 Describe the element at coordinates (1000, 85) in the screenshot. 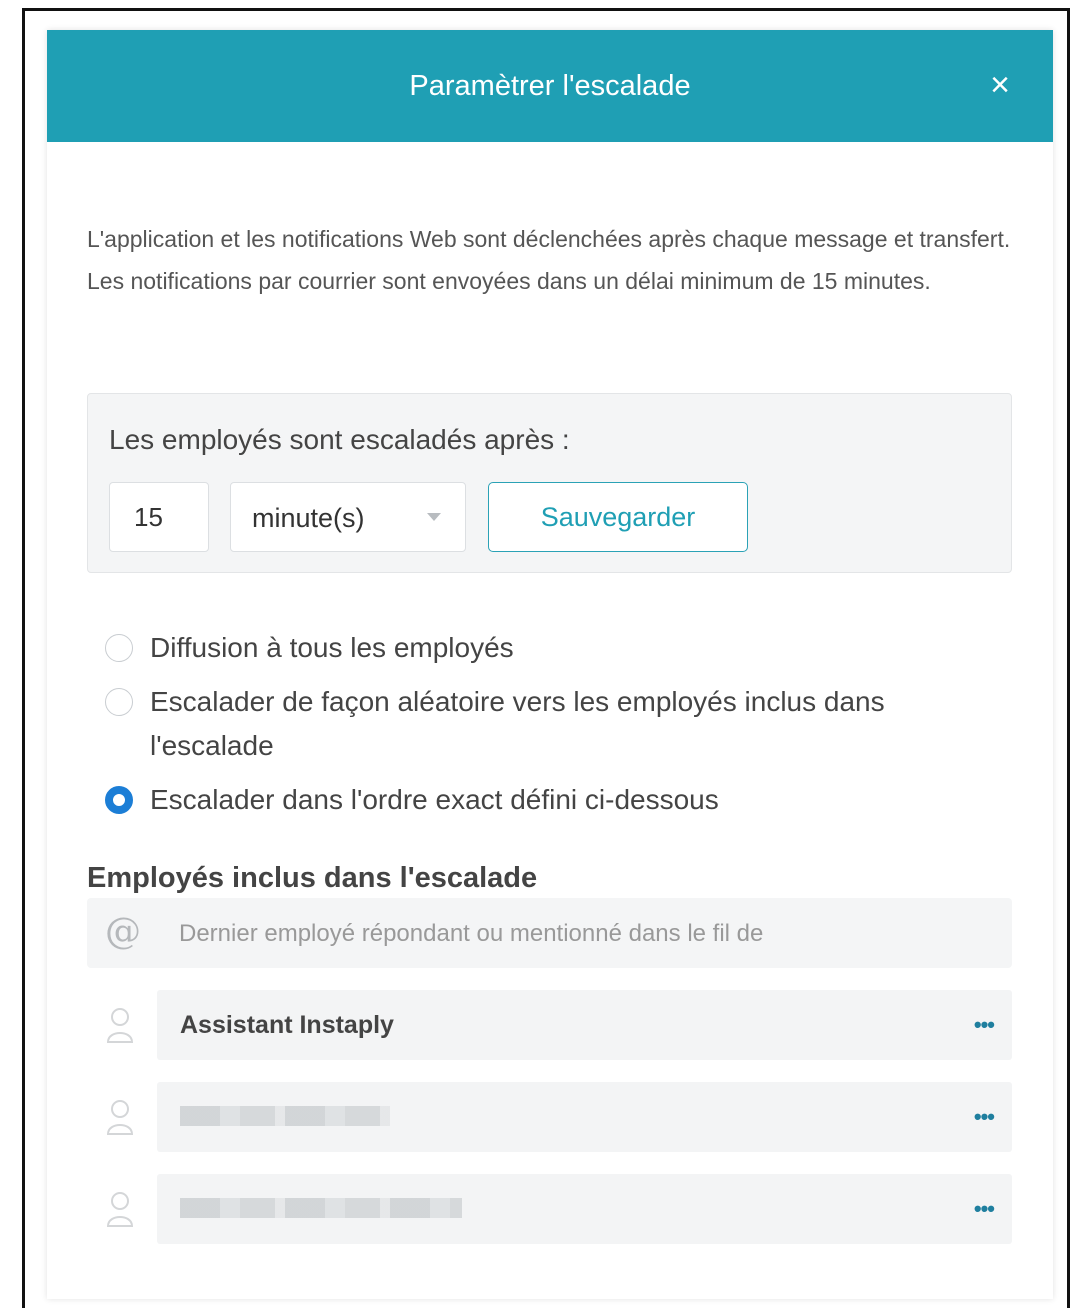

I see `close-icon: ×` at that location.